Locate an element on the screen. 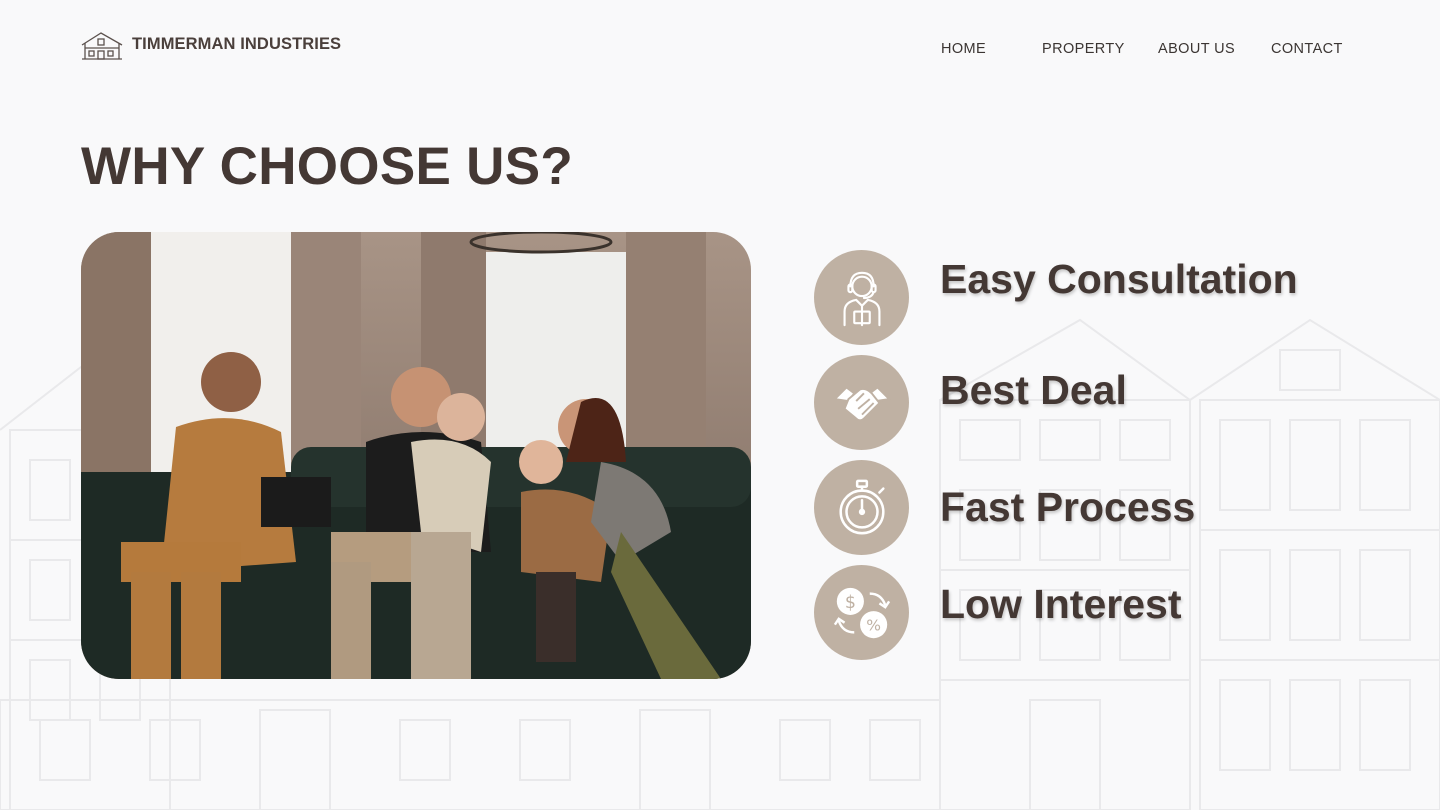 This screenshot has height=810, width=1440. brand-name: TIMMERMAN INDUSTRIES is located at coordinates (237, 43).